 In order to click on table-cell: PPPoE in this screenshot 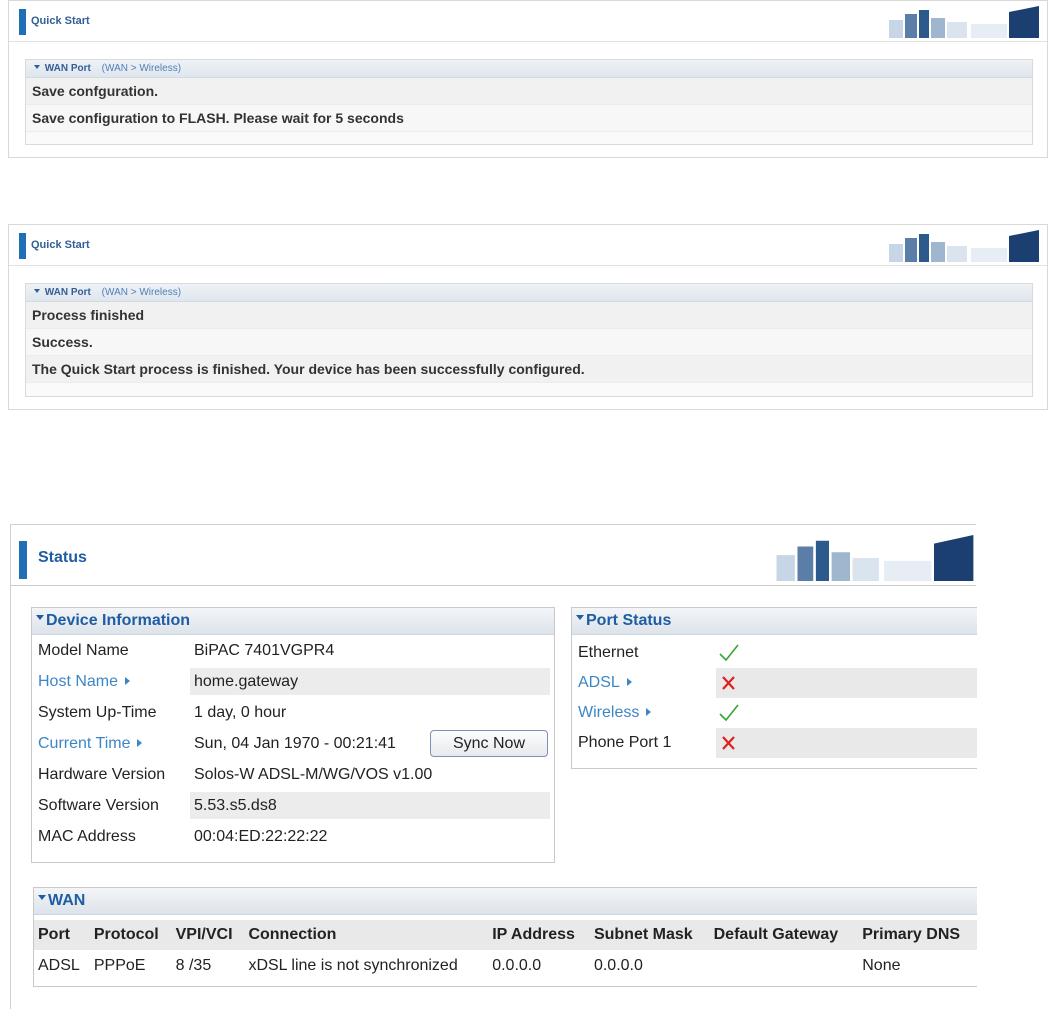, I will do `click(119, 965)`.